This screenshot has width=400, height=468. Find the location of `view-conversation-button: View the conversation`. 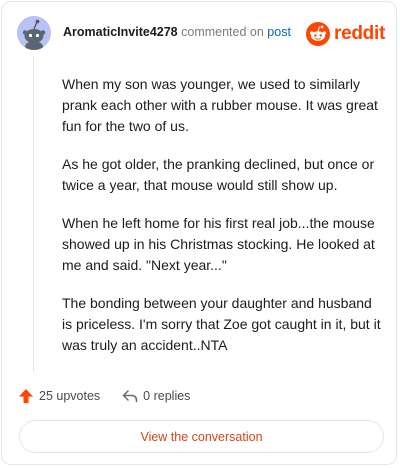

view-conversation-button: View the conversation is located at coordinates (201, 436).